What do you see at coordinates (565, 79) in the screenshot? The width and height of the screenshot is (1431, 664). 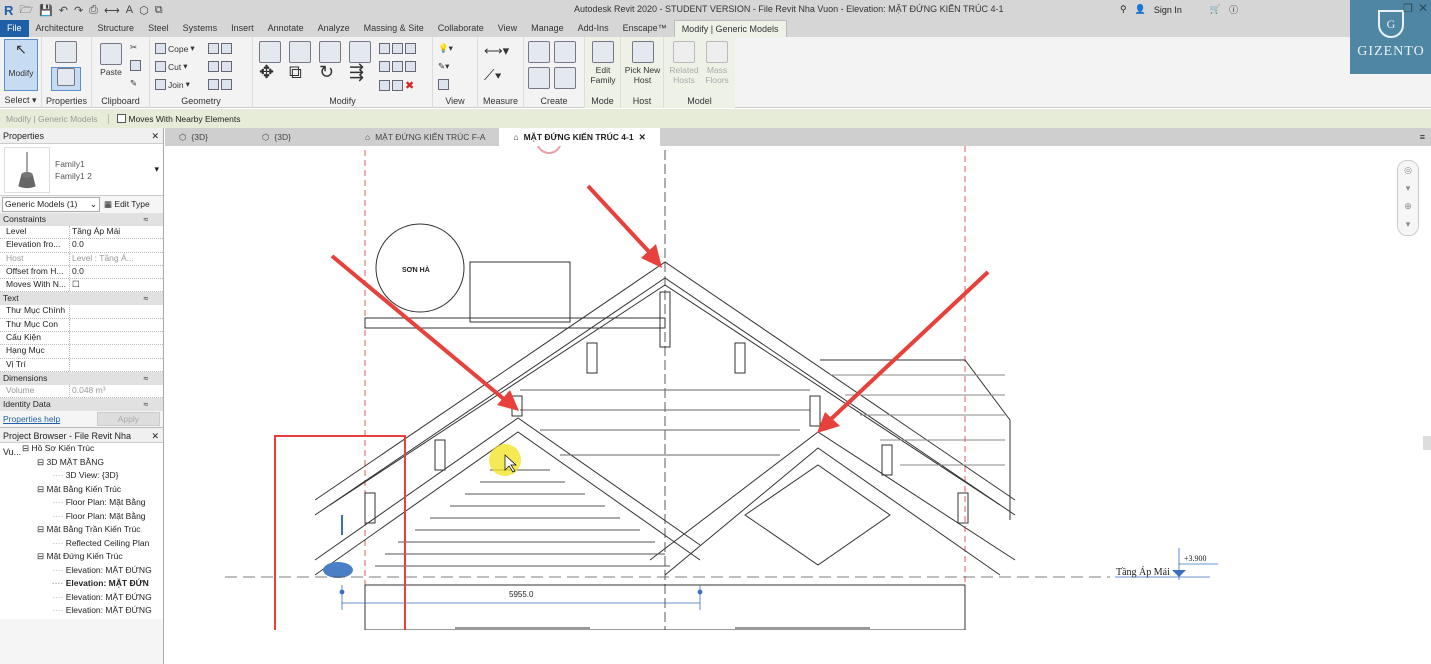 I see `create-similar-icon` at bounding box center [565, 79].